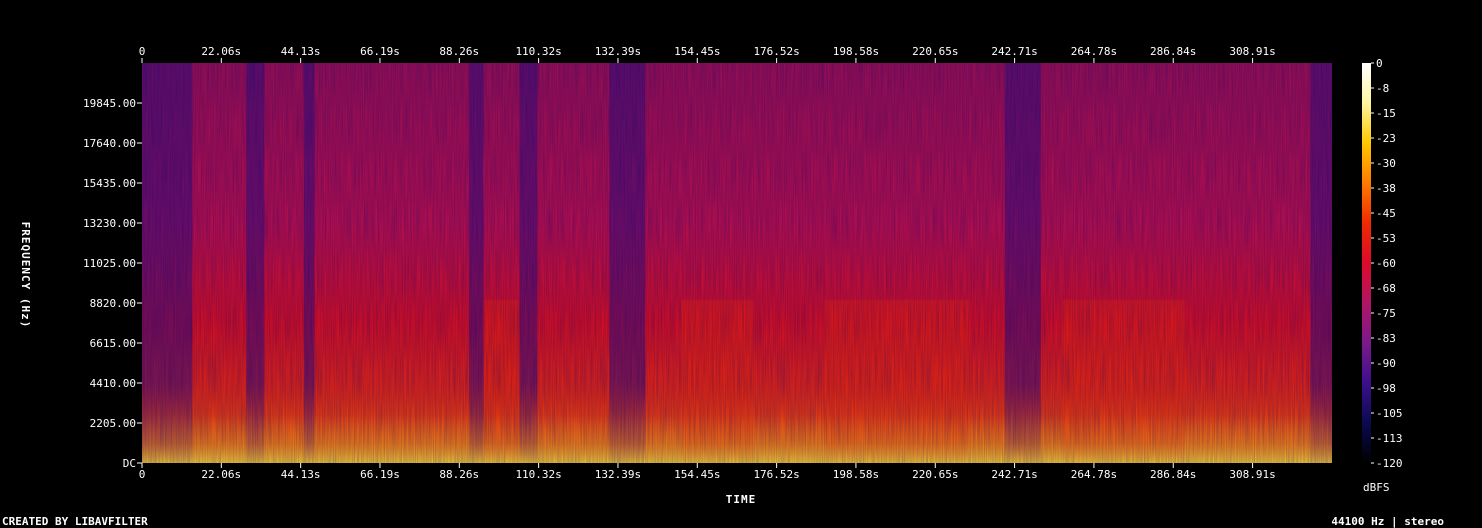 This screenshot has height=528, width=1482. Describe the element at coordinates (1014, 474) in the screenshot. I see `x-tick-label-bottom: 242.71s` at that location.